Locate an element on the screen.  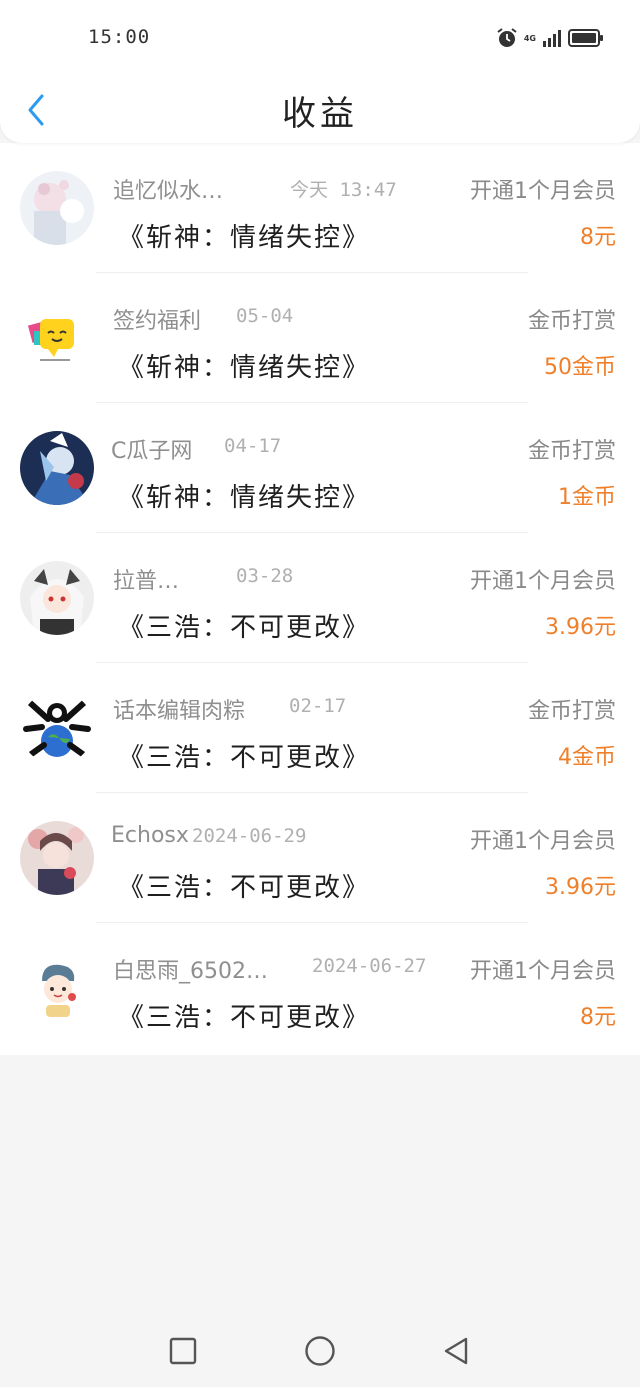
home-icon is located at coordinates (320, 1351).